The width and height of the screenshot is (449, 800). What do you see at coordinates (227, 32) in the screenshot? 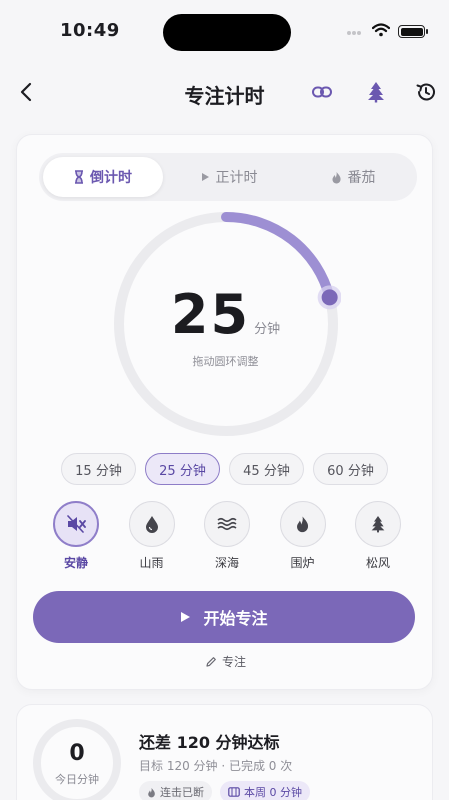
I see `dynamic-island` at bounding box center [227, 32].